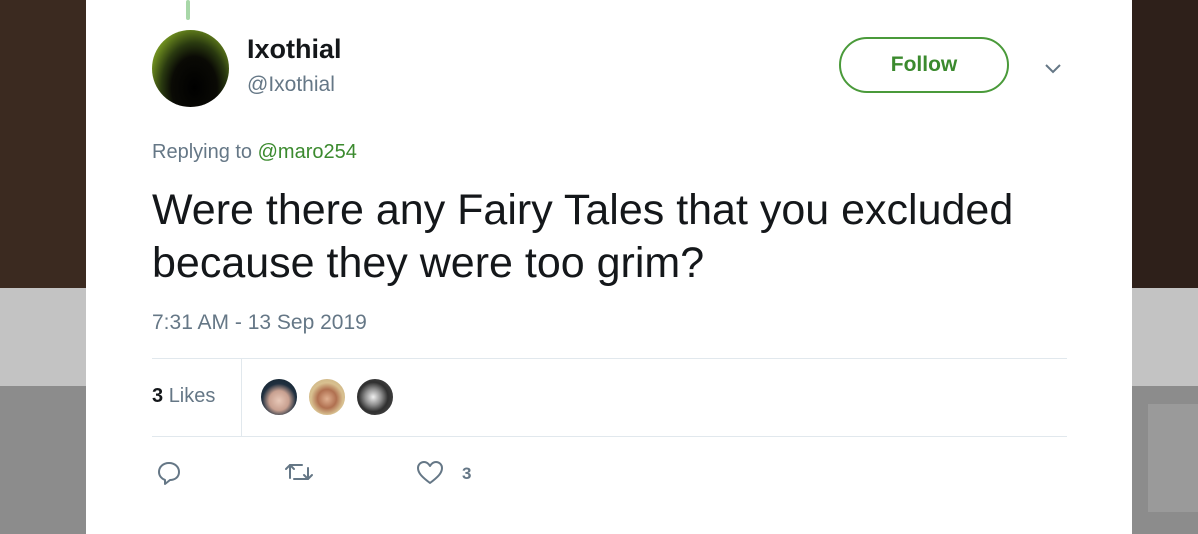 This screenshot has height=534, width=1198. I want to click on author-handle: @Ixothial, so click(291, 85).